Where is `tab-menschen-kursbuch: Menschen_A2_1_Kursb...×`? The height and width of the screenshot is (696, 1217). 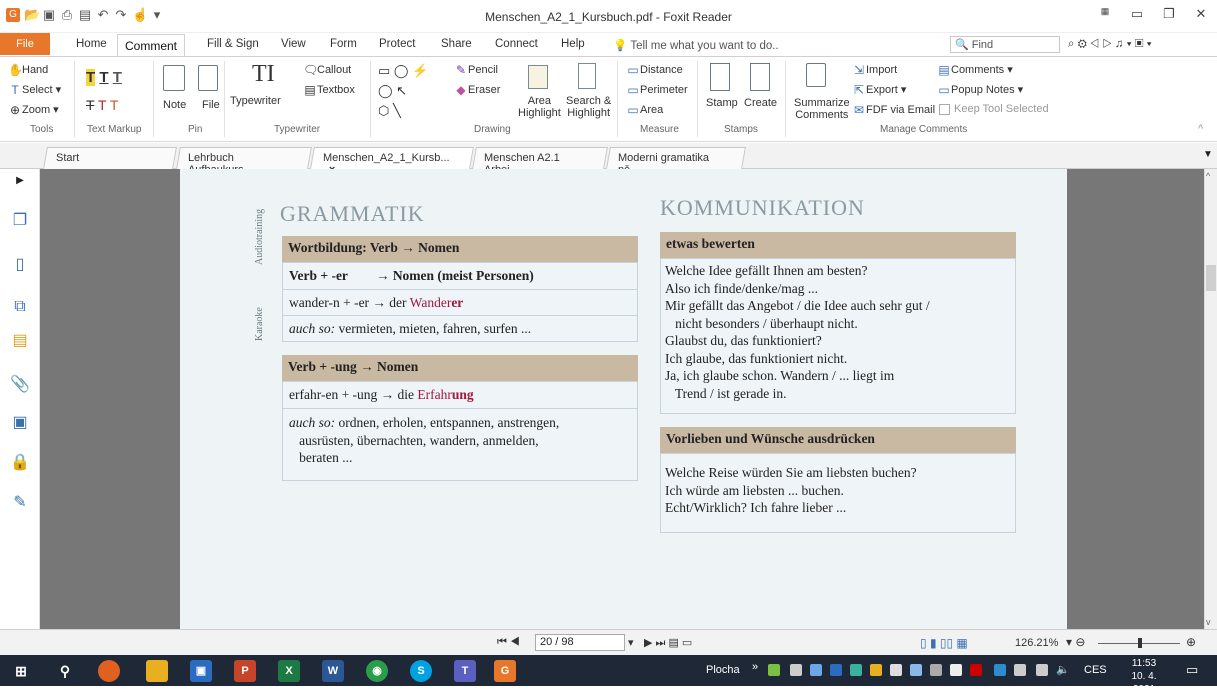
tab-menschen-kursbuch: Menschen_A2_1_Kursb...× is located at coordinates (392, 161).